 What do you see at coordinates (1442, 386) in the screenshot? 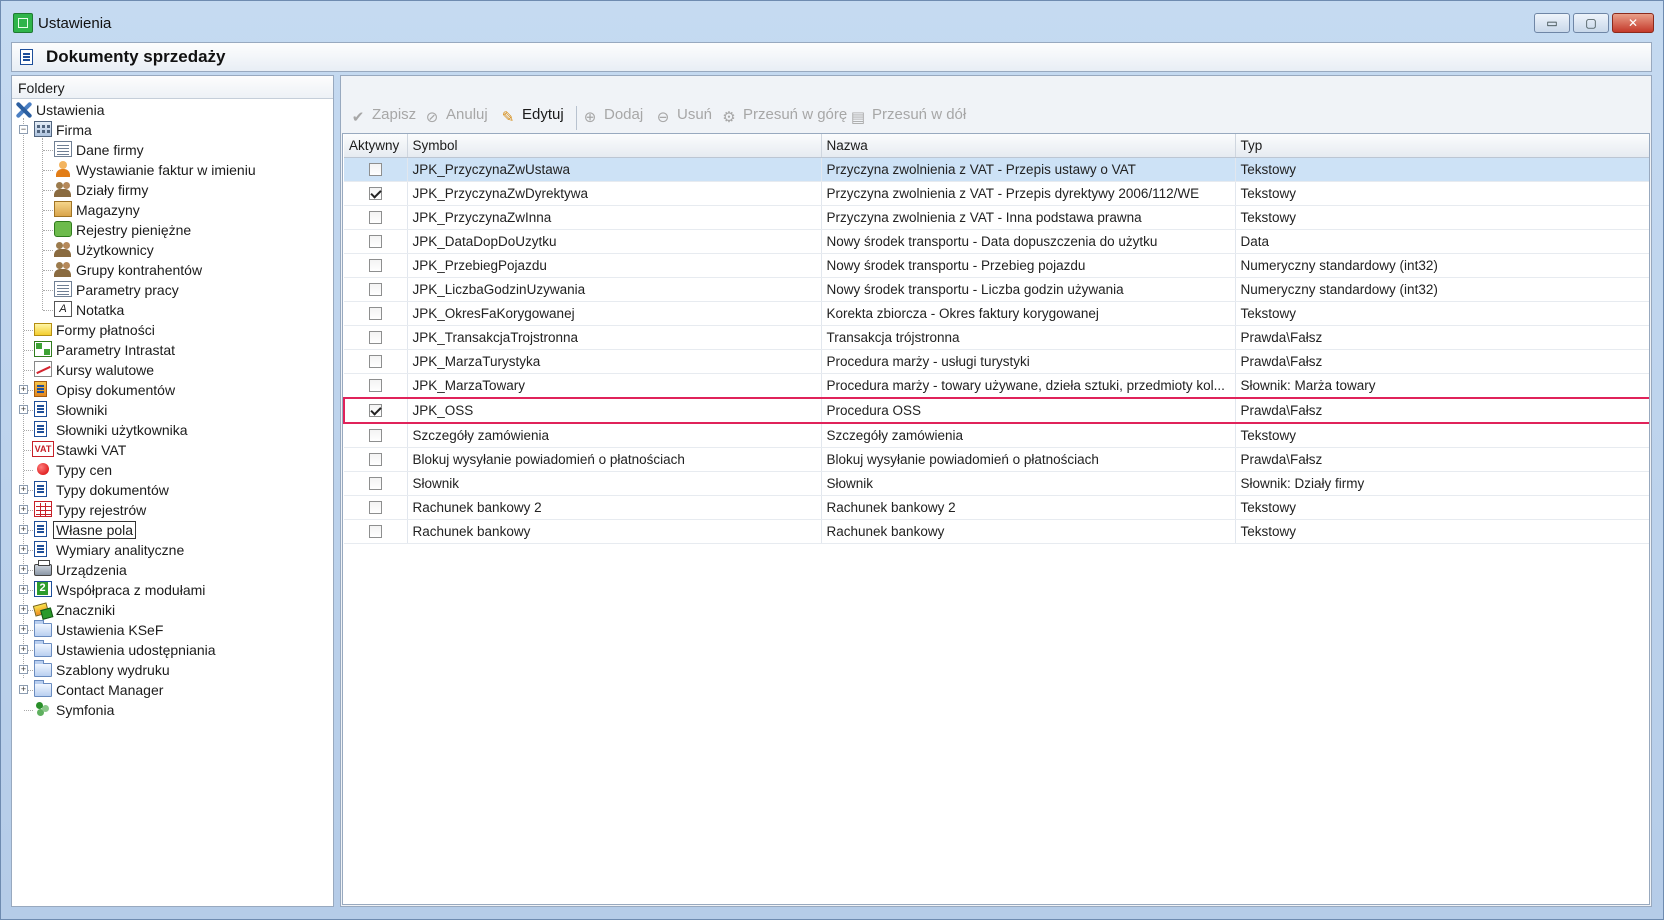
I see `type-cell: Słownik: Marża towary` at bounding box center [1442, 386].